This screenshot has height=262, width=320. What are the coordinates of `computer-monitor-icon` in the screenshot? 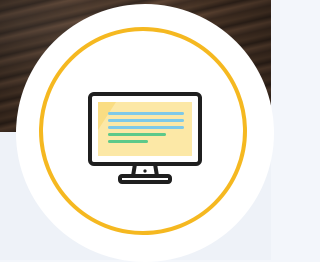 It's located at (145, 138).